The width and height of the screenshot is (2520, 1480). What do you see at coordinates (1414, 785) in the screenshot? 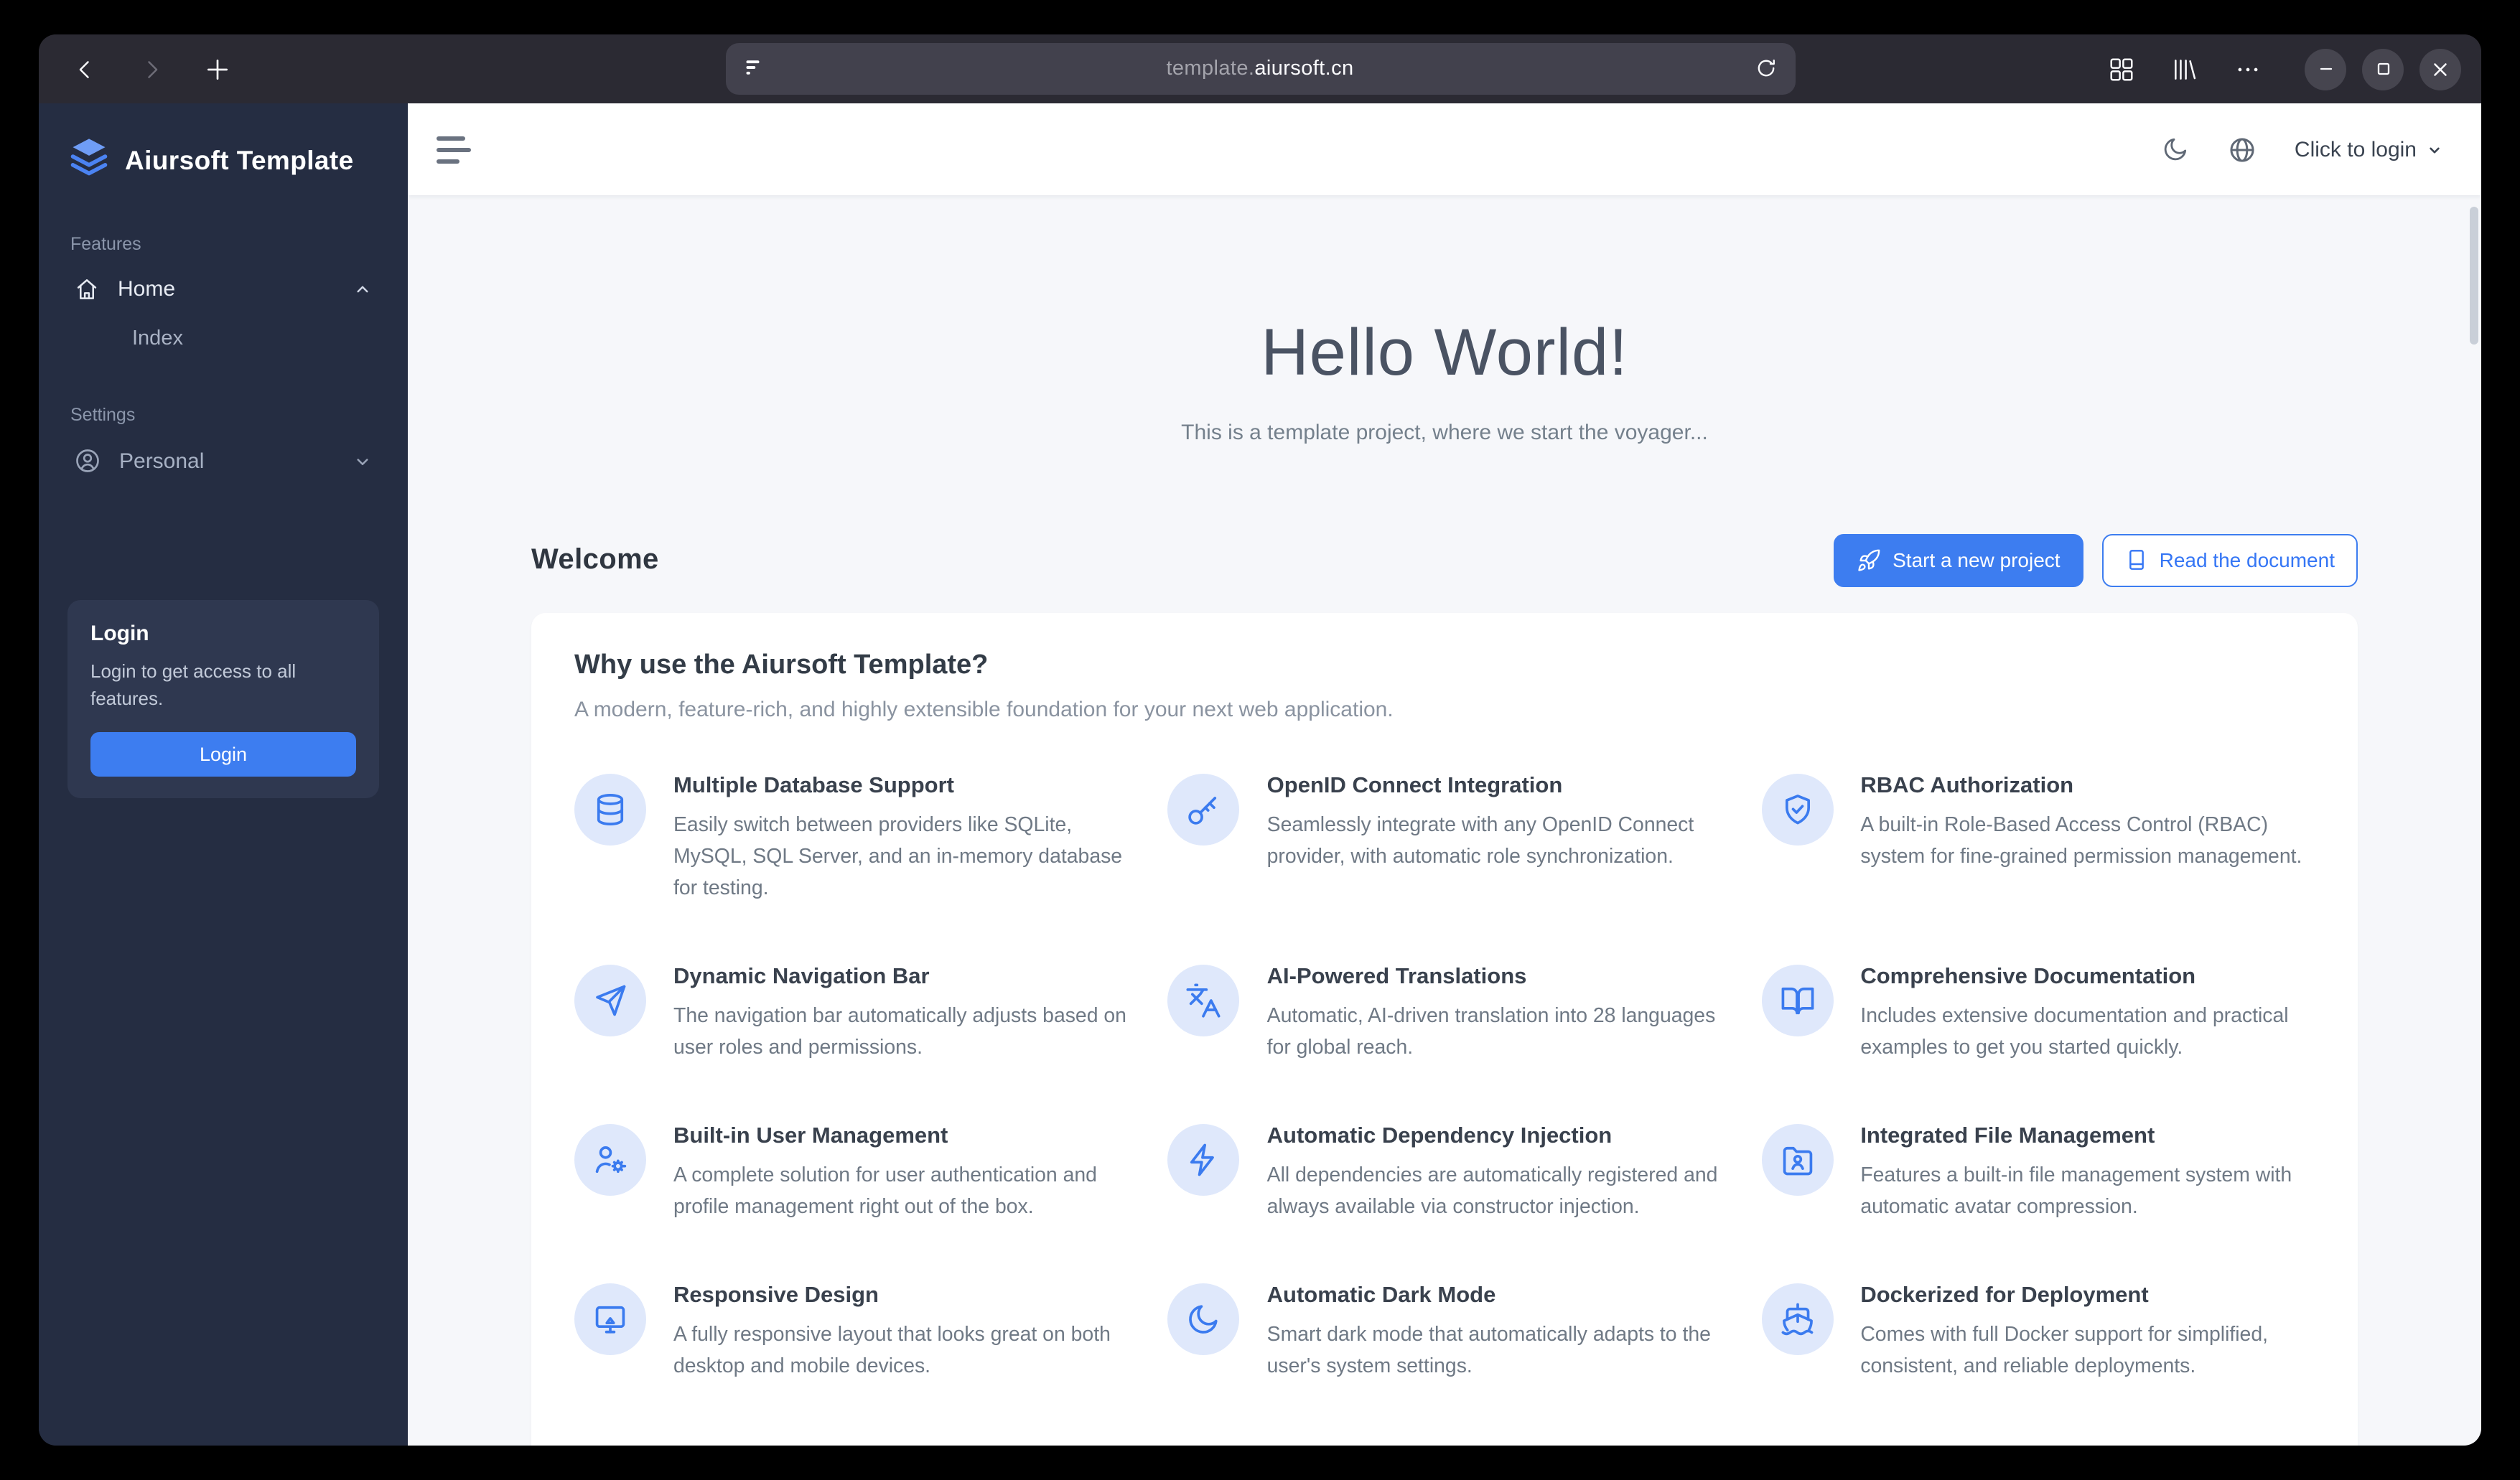
I see `feature-title: OpenID Connect Integration` at bounding box center [1414, 785].